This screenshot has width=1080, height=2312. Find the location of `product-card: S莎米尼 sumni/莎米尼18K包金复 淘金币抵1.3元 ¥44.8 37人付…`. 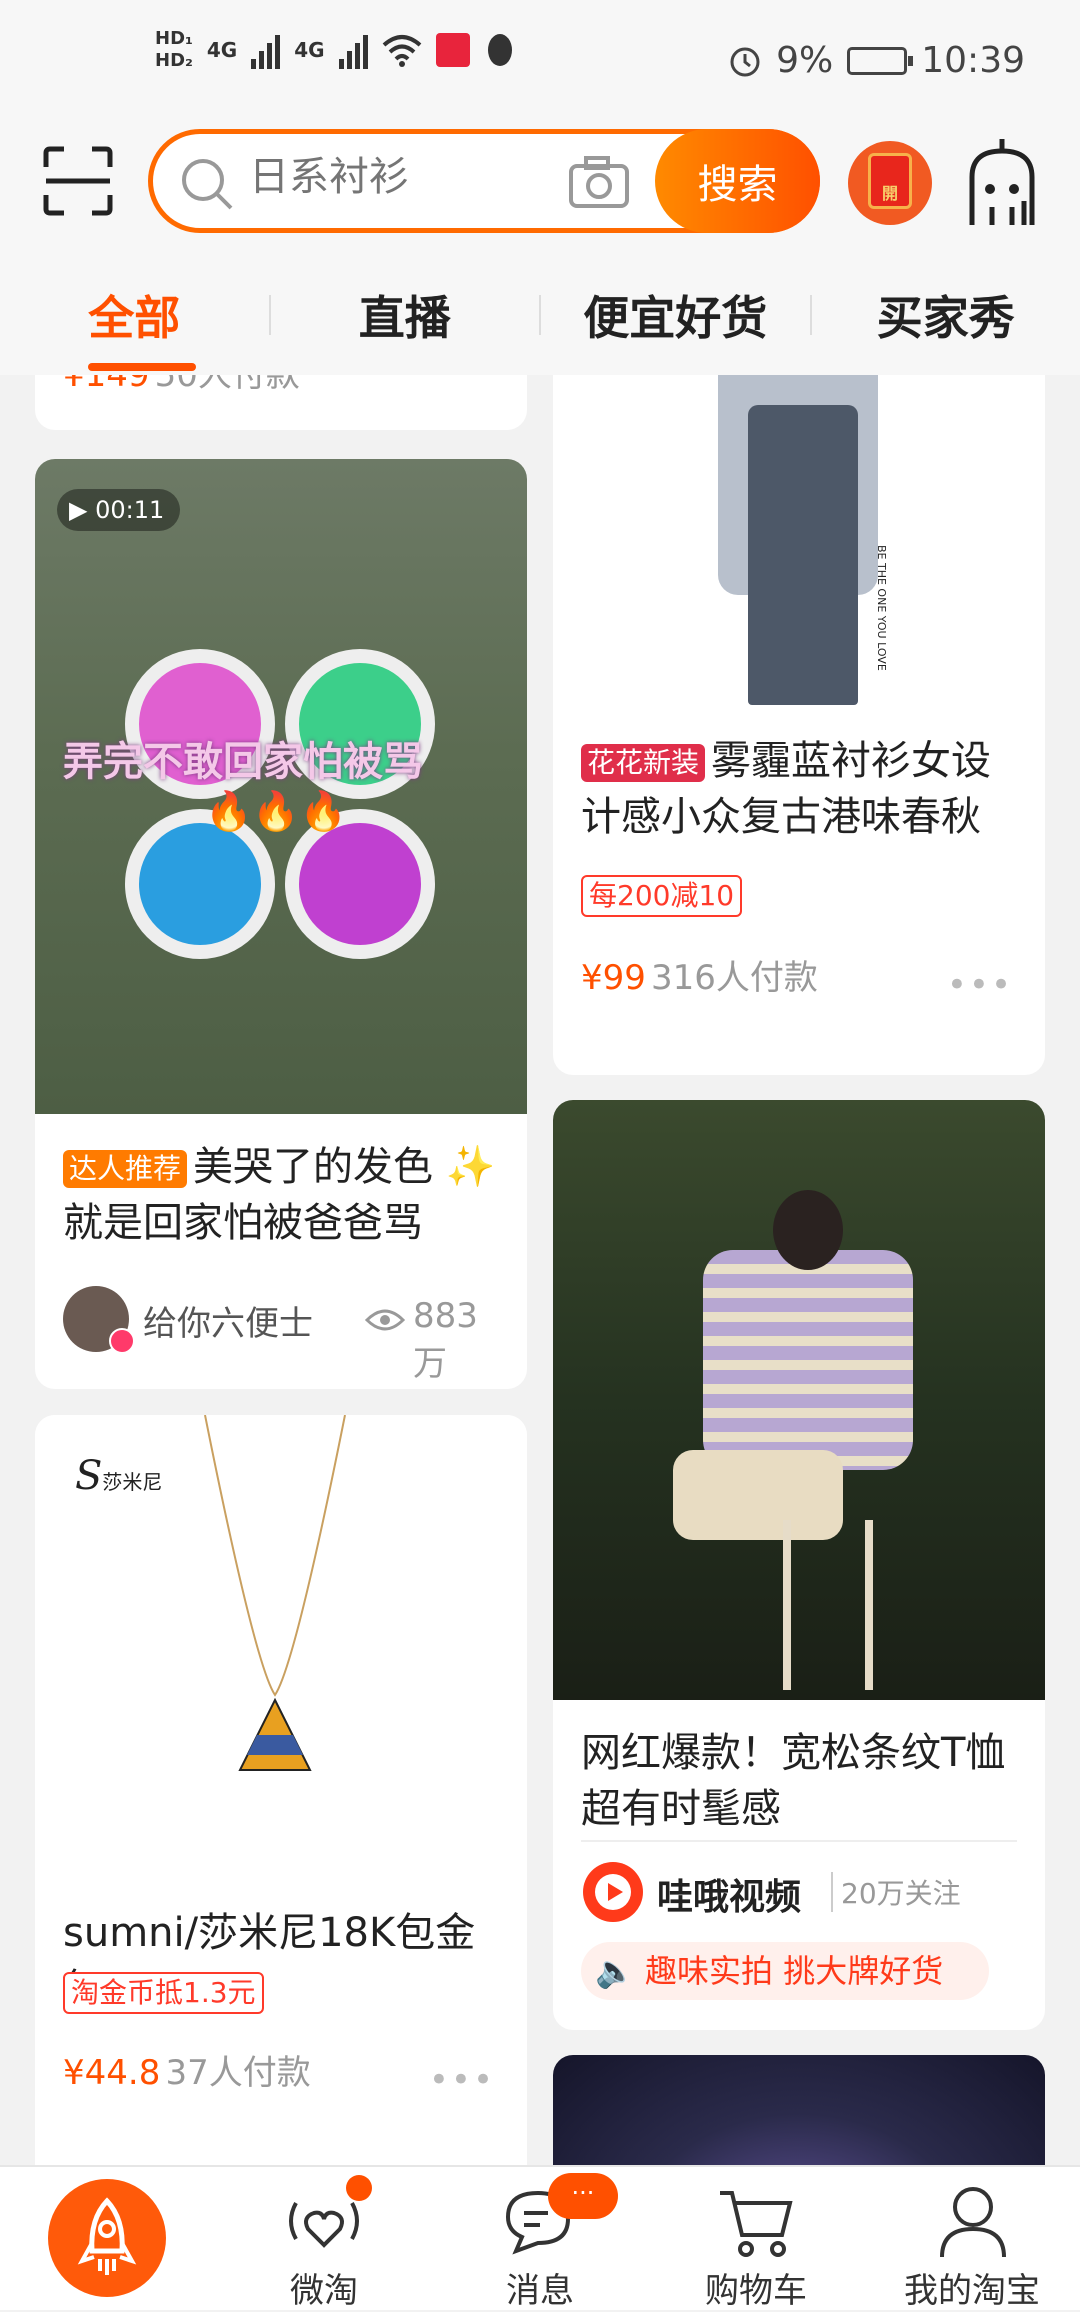

product-card: S莎米尼 sumni/莎米尼18K包金复 淘金币抵1.3元 ¥44.8 37人付… is located at coordinates (281, 1790).